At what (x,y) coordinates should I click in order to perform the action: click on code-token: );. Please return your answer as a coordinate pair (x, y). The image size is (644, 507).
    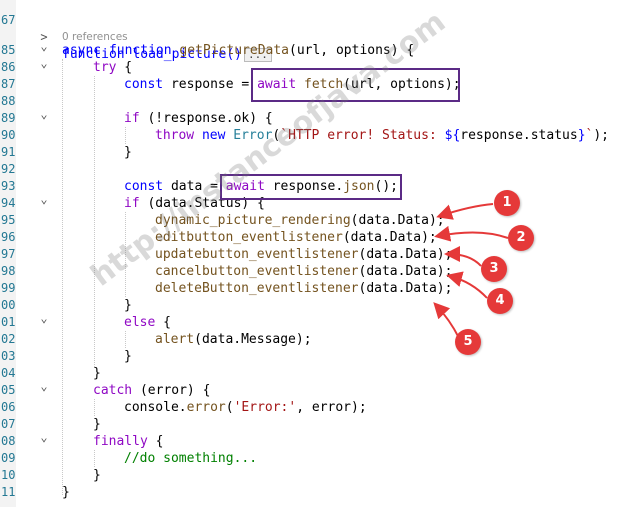
    Looking at the image, I should click on (601, 135).